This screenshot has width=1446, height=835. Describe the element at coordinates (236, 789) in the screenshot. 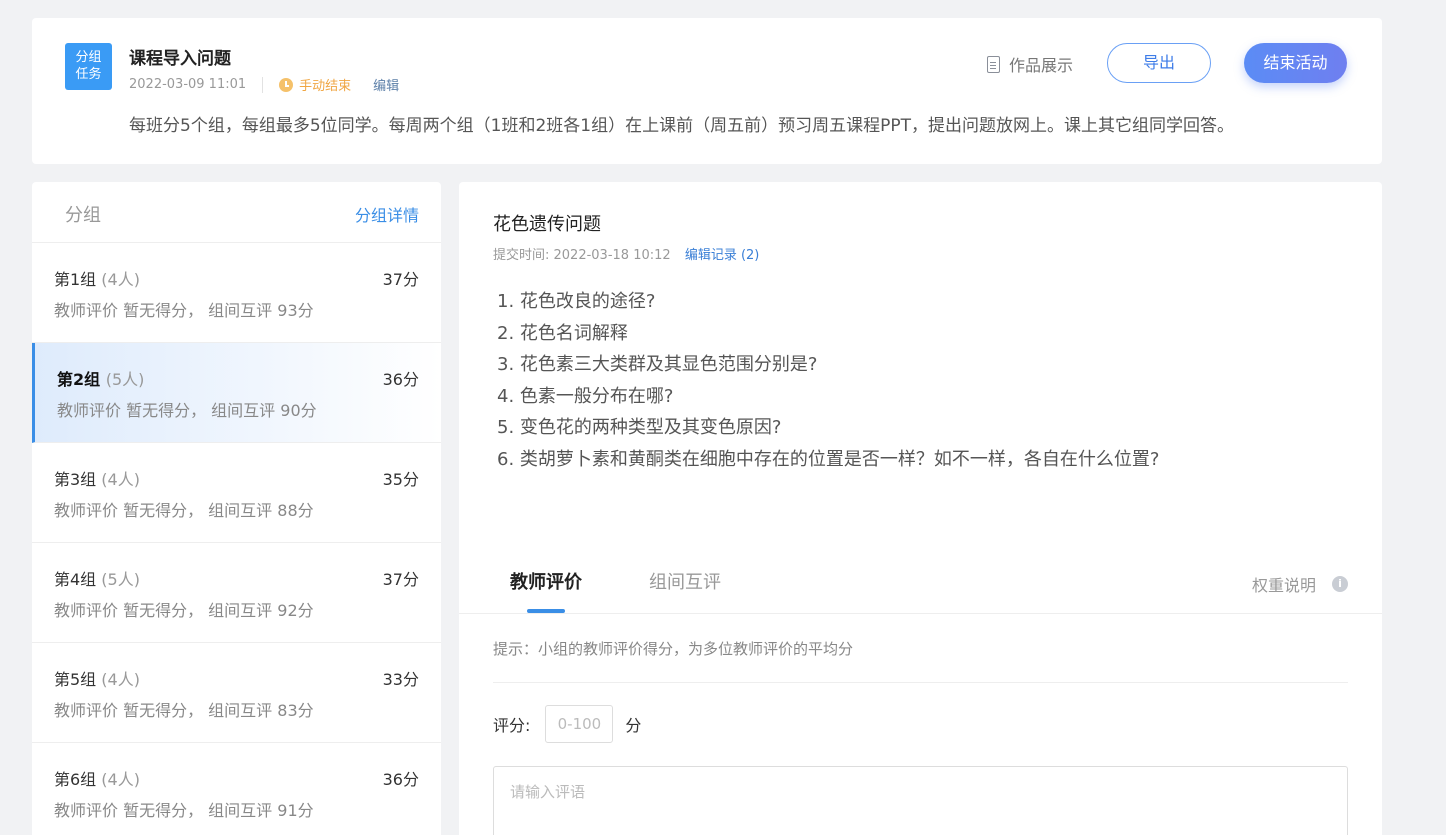

I see `group-item-6: 第6组 (4人) 36分 教师评价 暂无得分， 组间互评 91分` at that location.